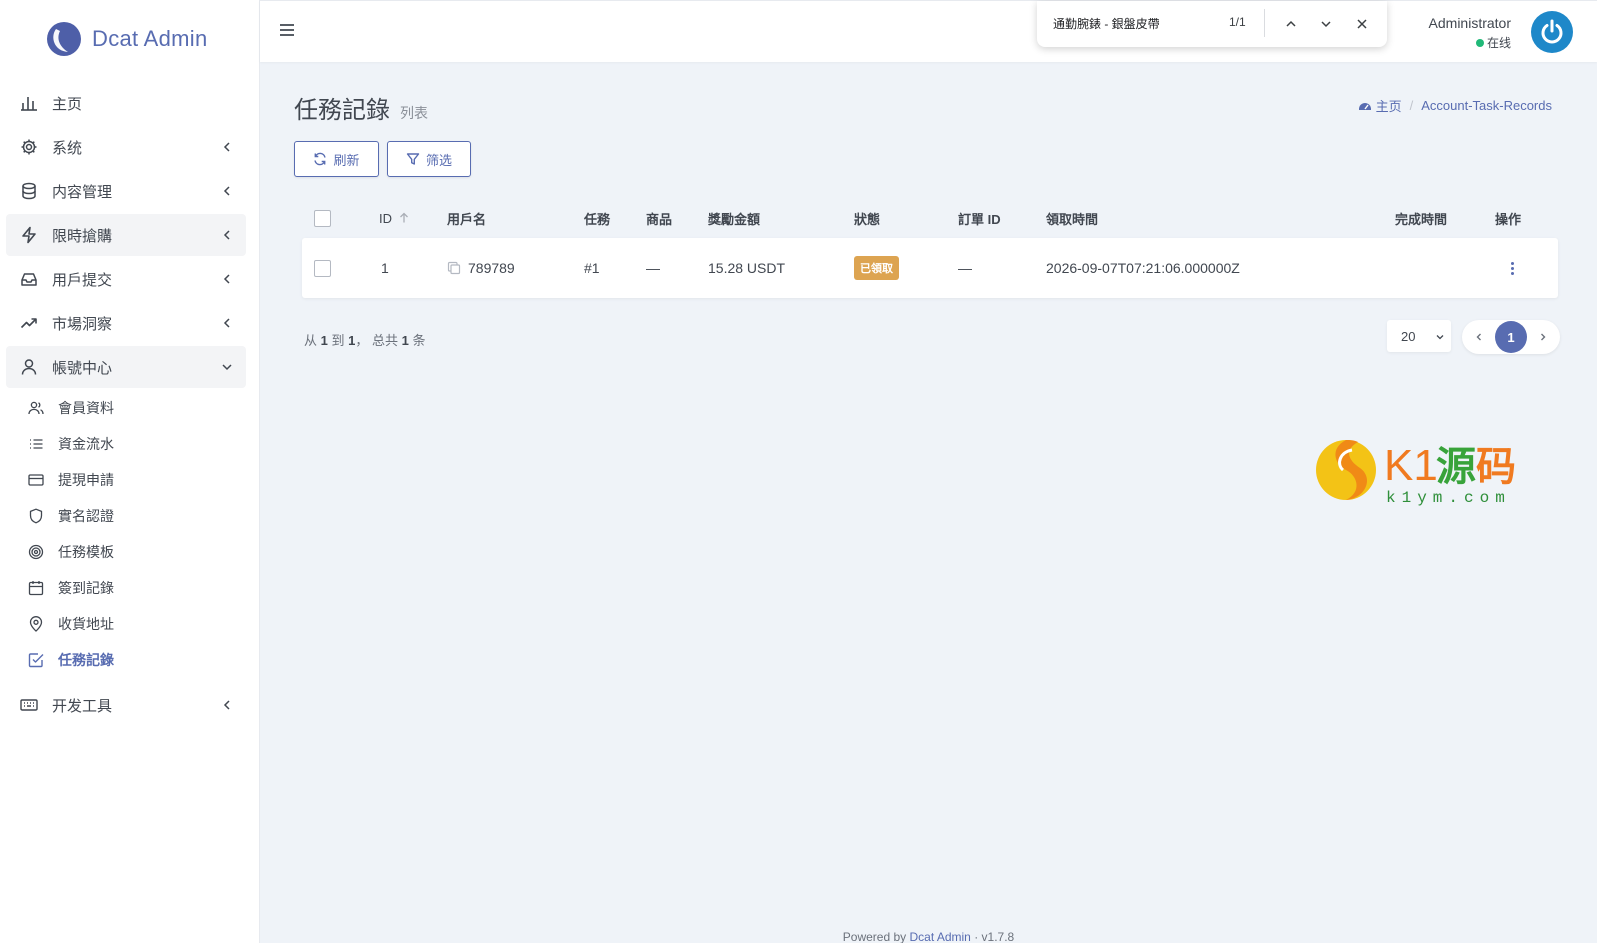  I want to click on brand-name: Dcat Admin, so click(150, 38).